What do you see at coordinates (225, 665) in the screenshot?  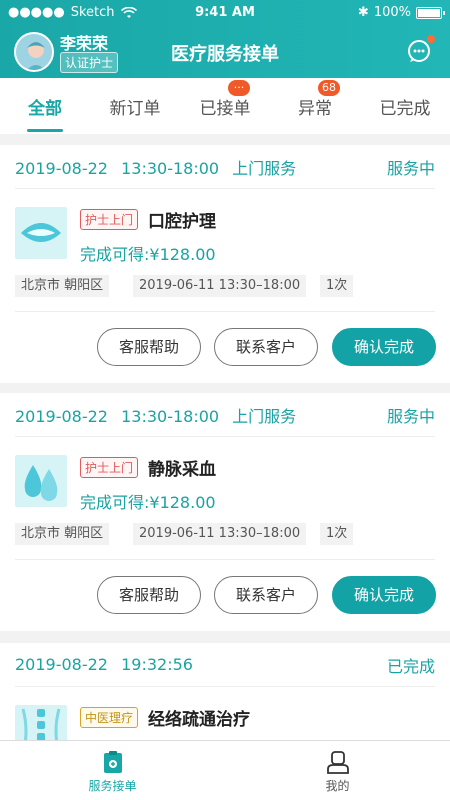 I see `order-card-header: 2019-08-22 19:32:56 已完成` at bounding box center [225, 665].